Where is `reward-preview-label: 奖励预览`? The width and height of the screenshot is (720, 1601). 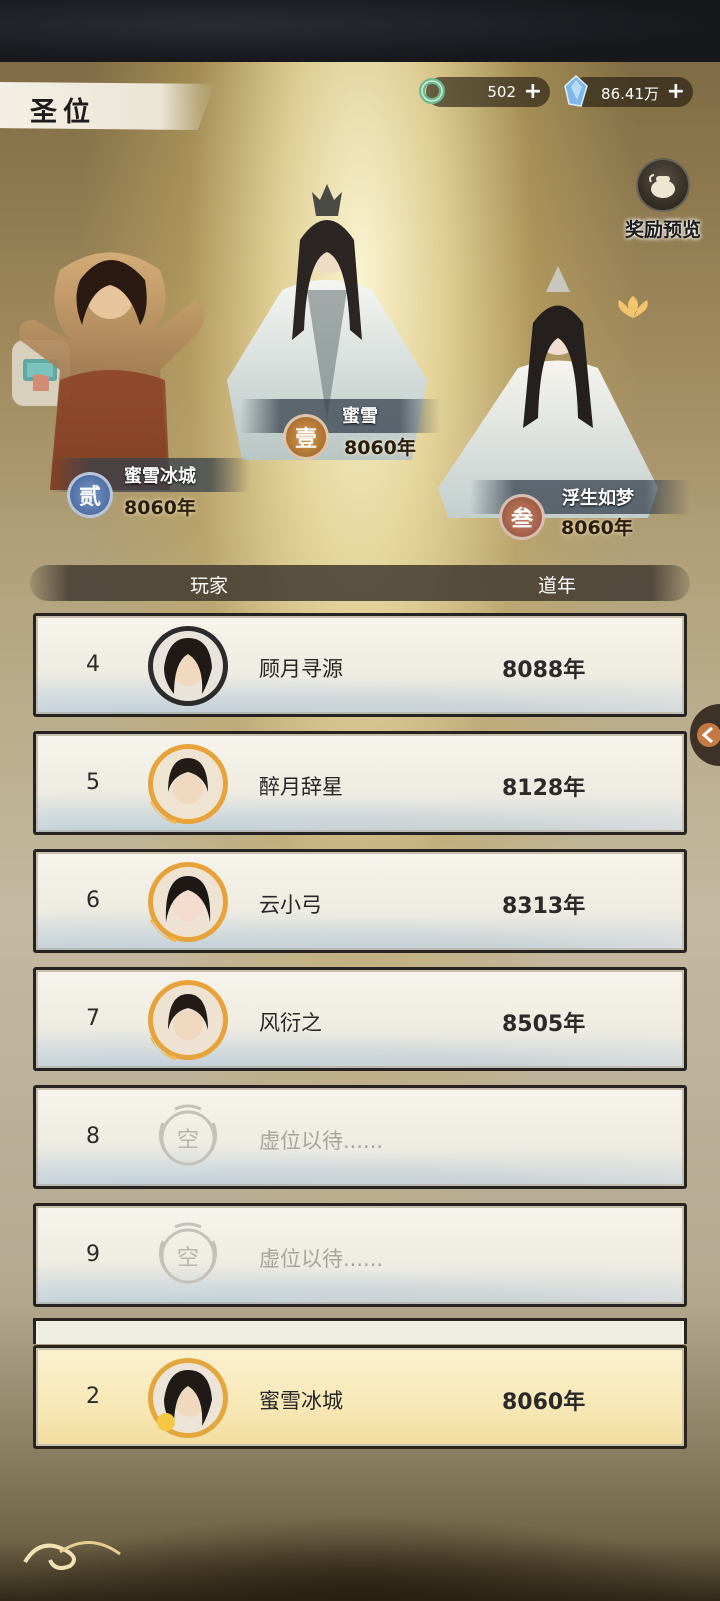
reward-preview-label: 奖励预览 is located at coordinates (662, 230).